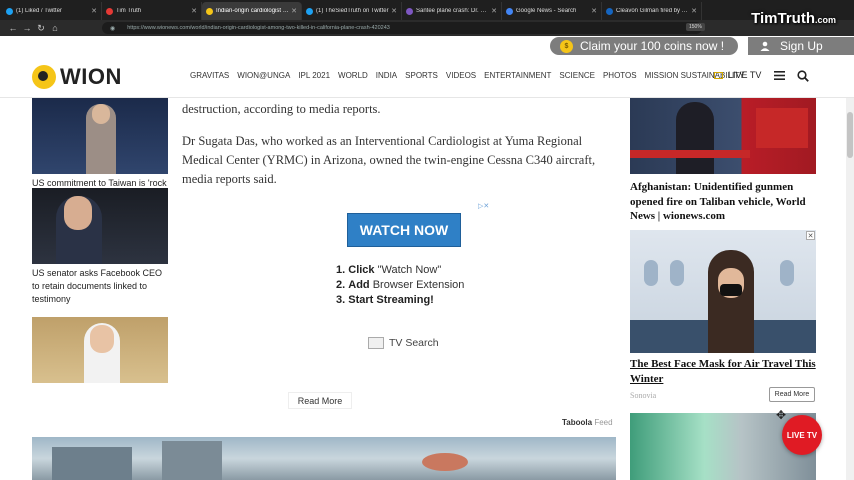 Image resolution: width=854 pixels, height=480 pixels. What do you see at coordinates (643, 395) in the screenshot?
I see `sponsor-name: Sonovia` at bounding box center [643, 395].